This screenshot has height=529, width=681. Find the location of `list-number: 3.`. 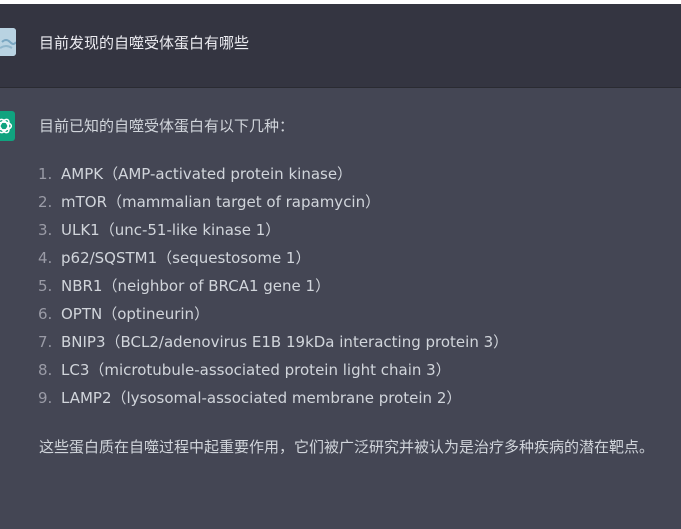

list-number: 3. is located at coordinates (45, 230).